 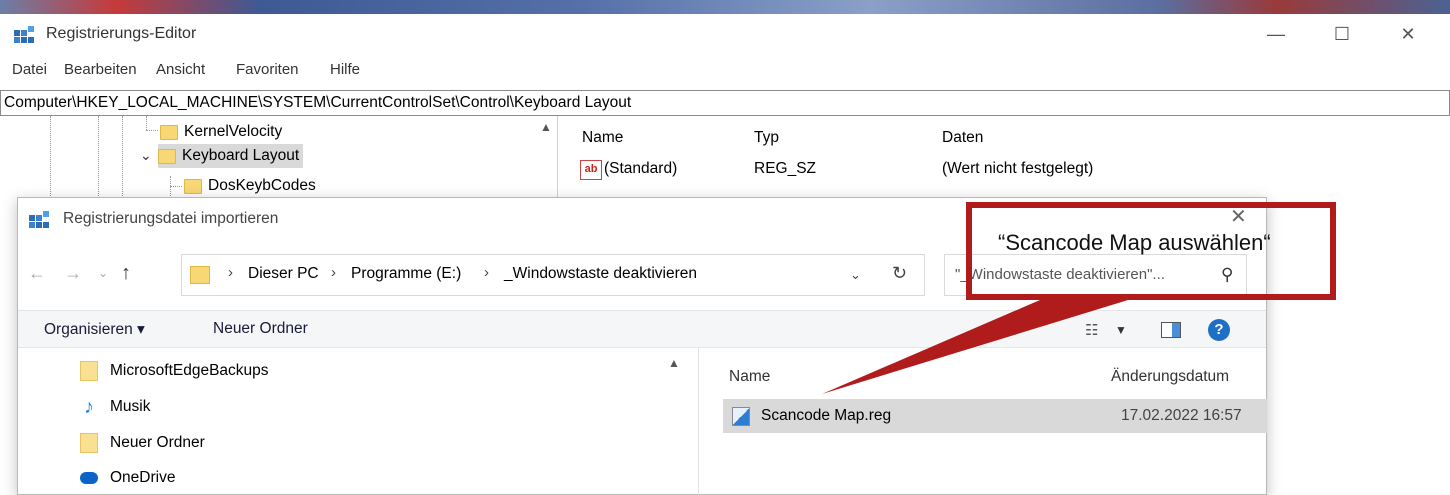 I want to click on nav-item-neuer-ordner: Neuer Ordner, so click(x=142, y=443).